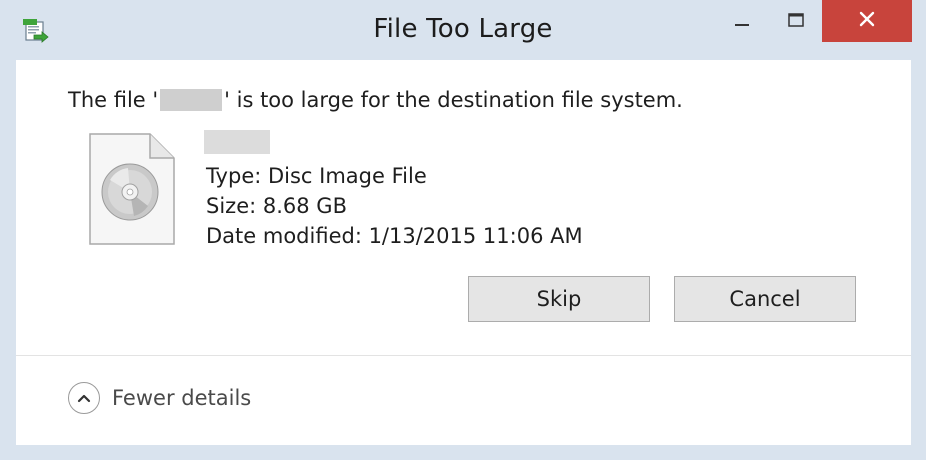  What do you see at coordinates (84, 398) in the screenshot?
I see `chevron-up-icon` at bounding box center [84, 398].